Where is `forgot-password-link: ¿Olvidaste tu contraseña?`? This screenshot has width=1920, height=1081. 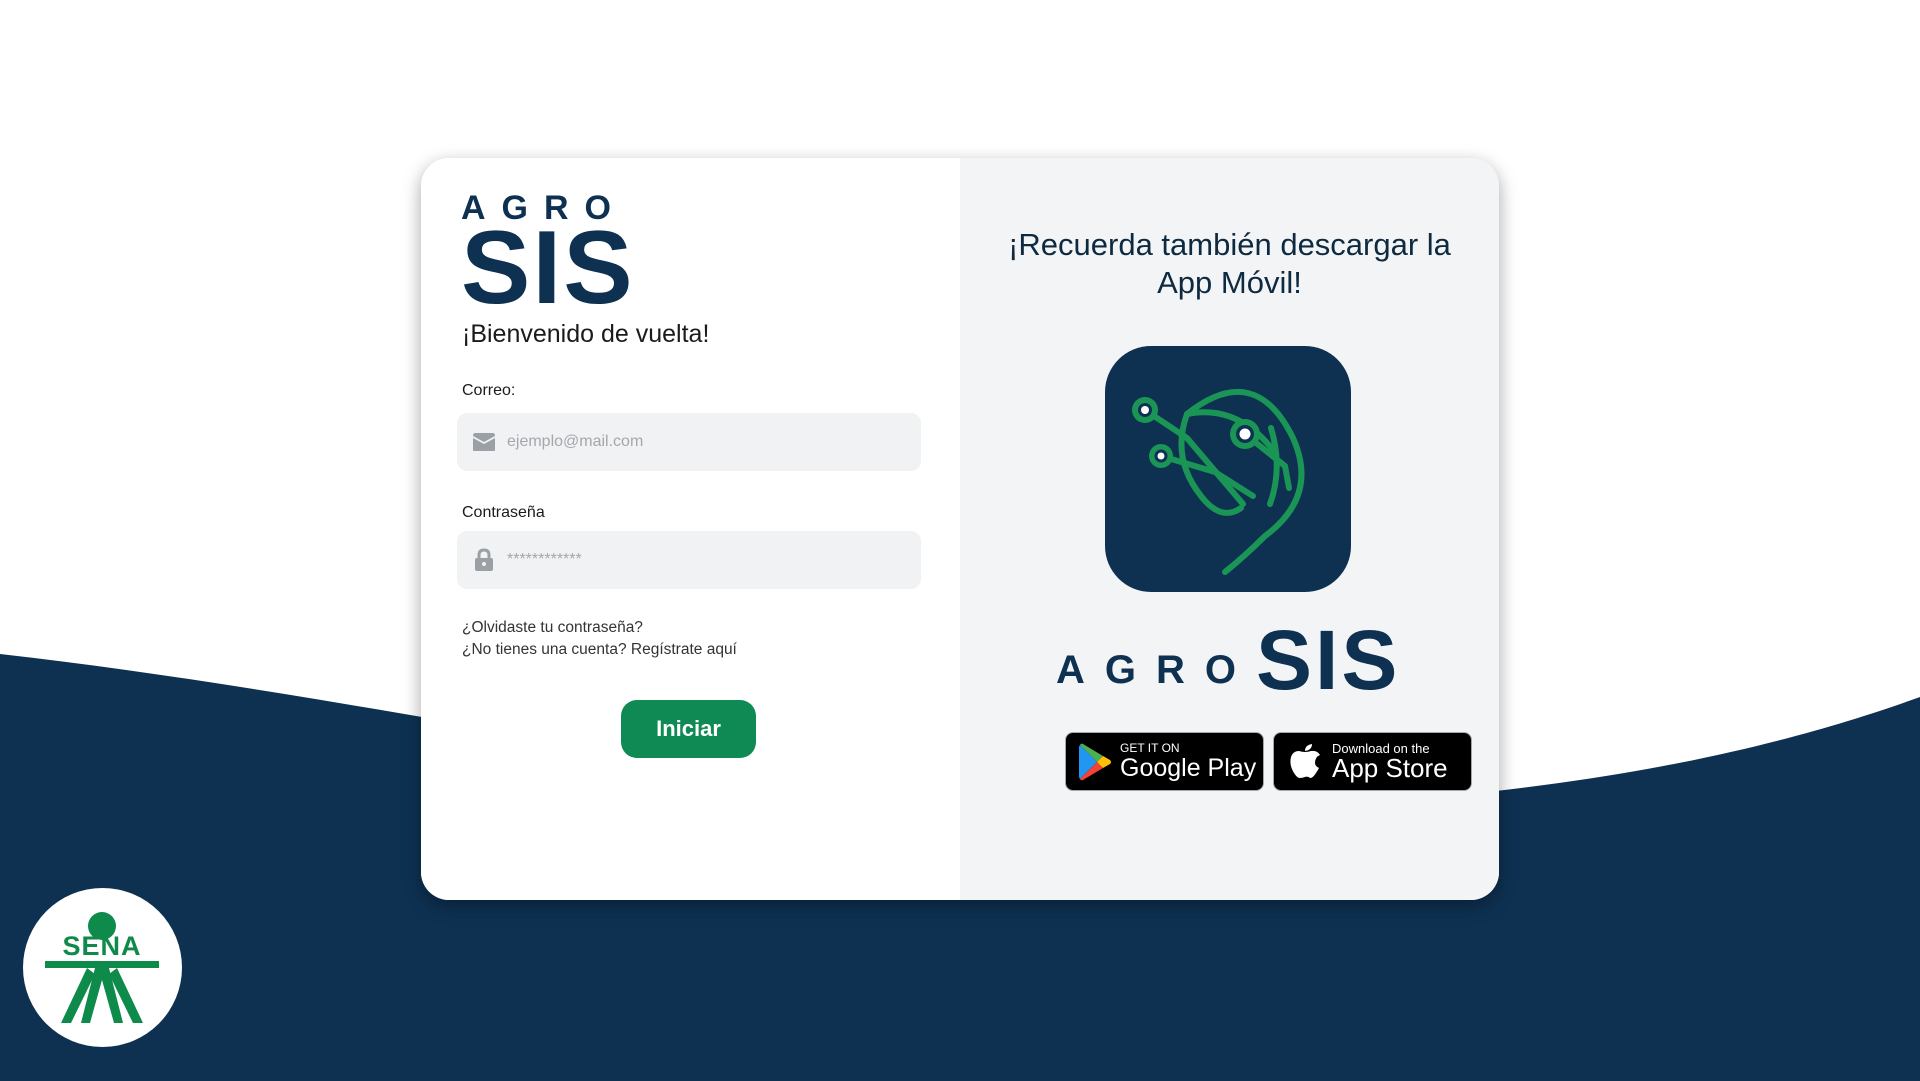 forgot-password-link: ¿Olvidaste tu contraseña? is located at coordinates (599, 628).